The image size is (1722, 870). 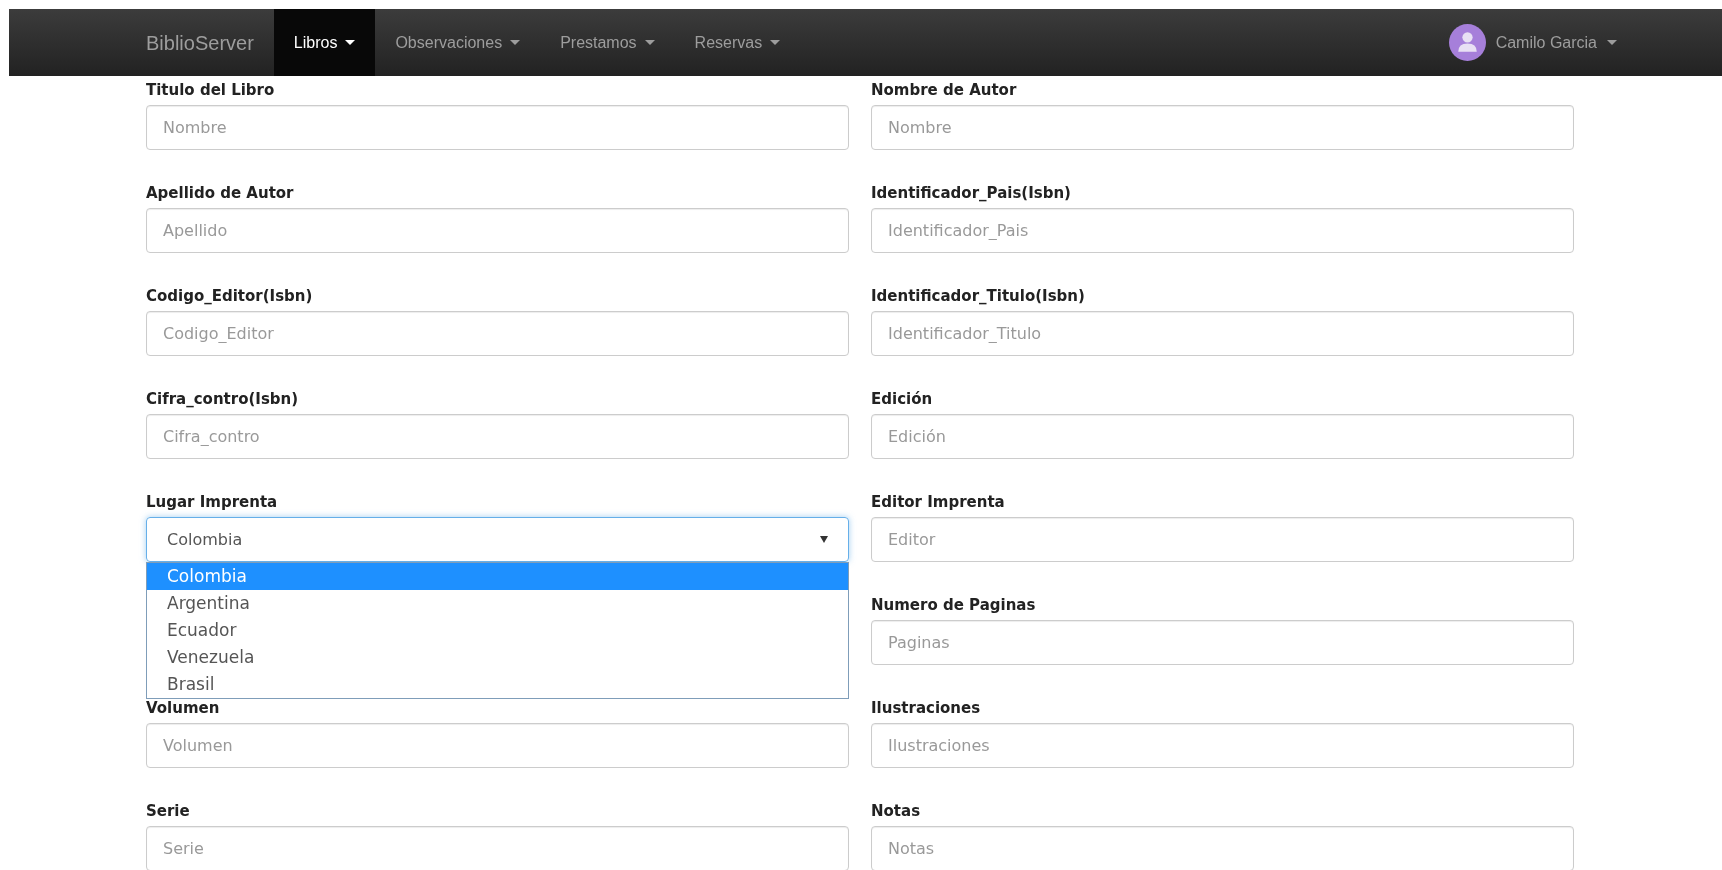 I want to click on nav-menu: Reservas, so click(x=737, y=42).